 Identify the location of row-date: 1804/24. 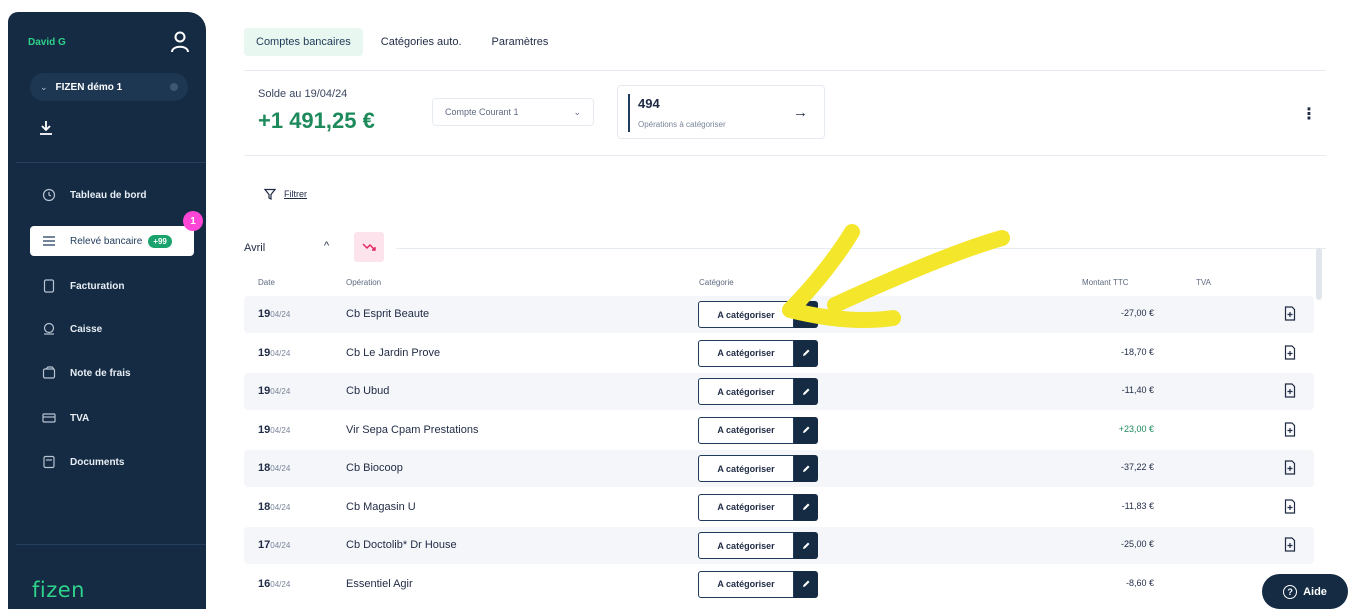
(274, 468).